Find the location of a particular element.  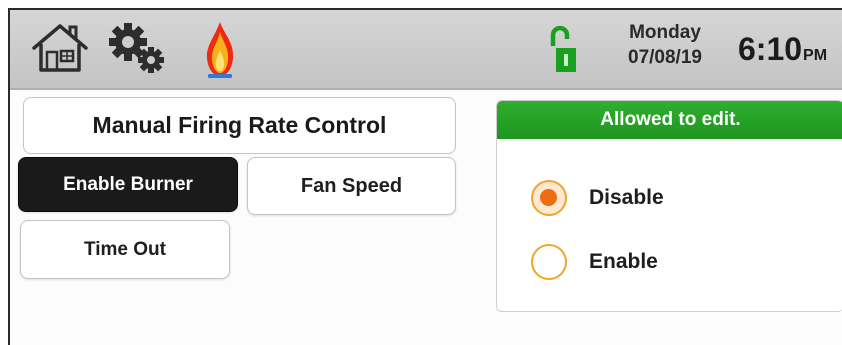

unlocked-padlock-icon is located at coordinates (563, 50).